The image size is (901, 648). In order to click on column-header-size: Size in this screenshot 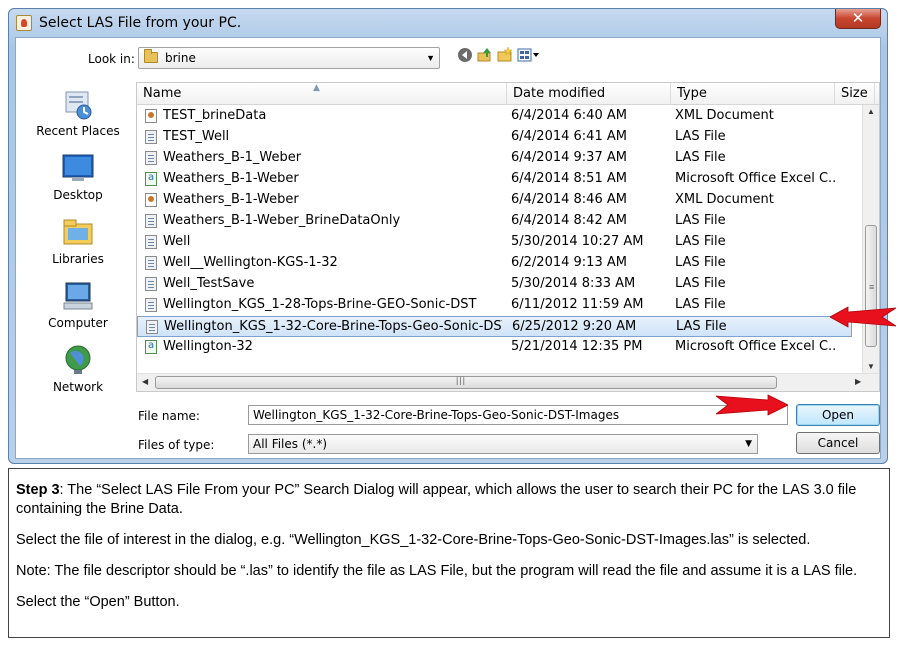, I will do `click(855, 94)`.